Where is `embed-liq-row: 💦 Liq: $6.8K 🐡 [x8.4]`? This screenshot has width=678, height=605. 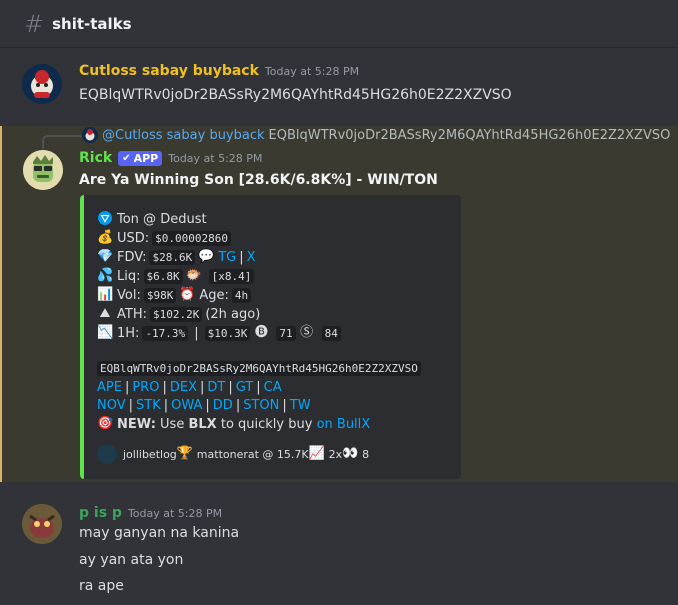
embed-liq-row: 💦 Liq: $6.8K 🐡 [x8.4] is located at coordinates (177, 276).